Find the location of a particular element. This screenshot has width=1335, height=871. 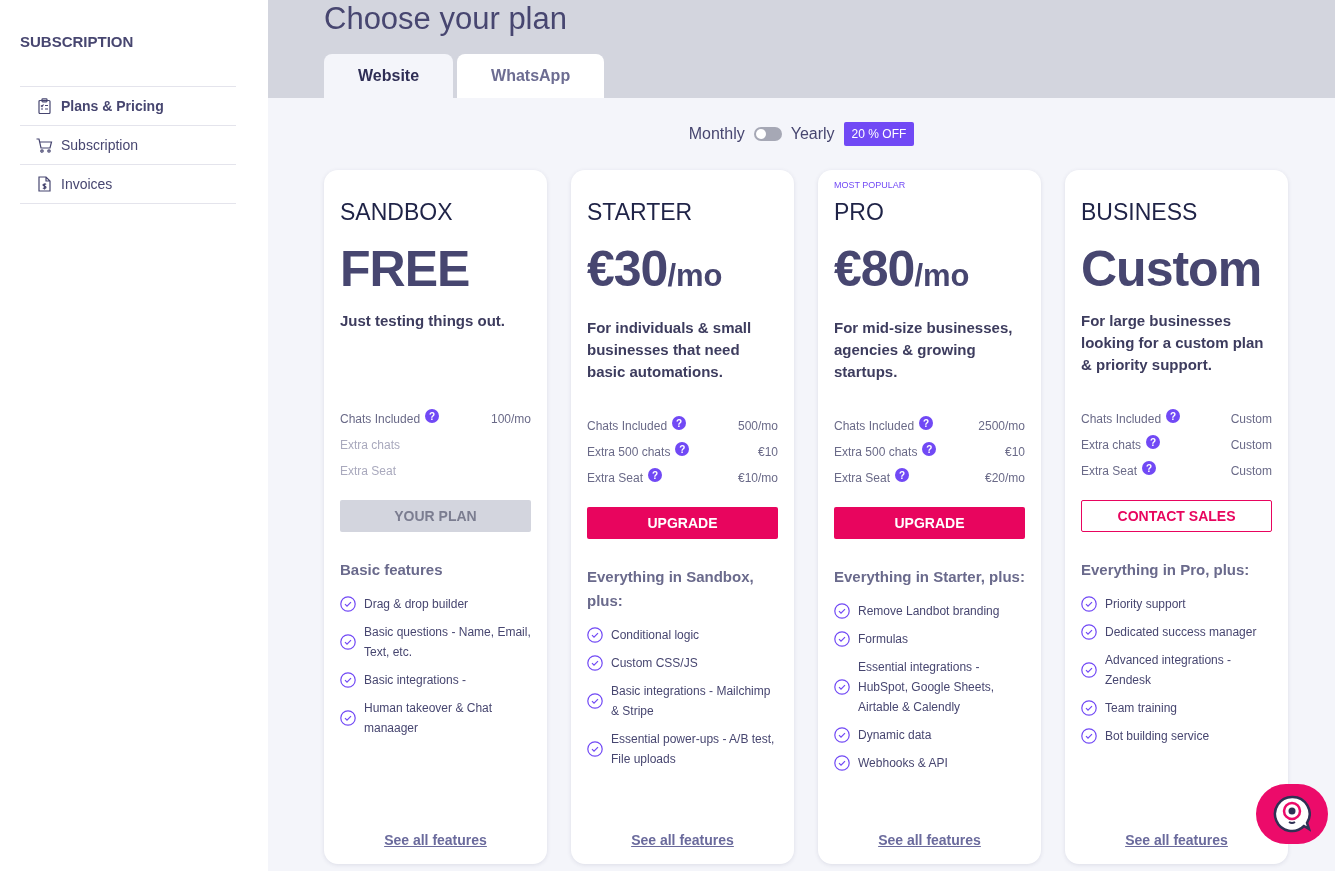

sidebar-item: Invoices is located at coordinates (128, 184).